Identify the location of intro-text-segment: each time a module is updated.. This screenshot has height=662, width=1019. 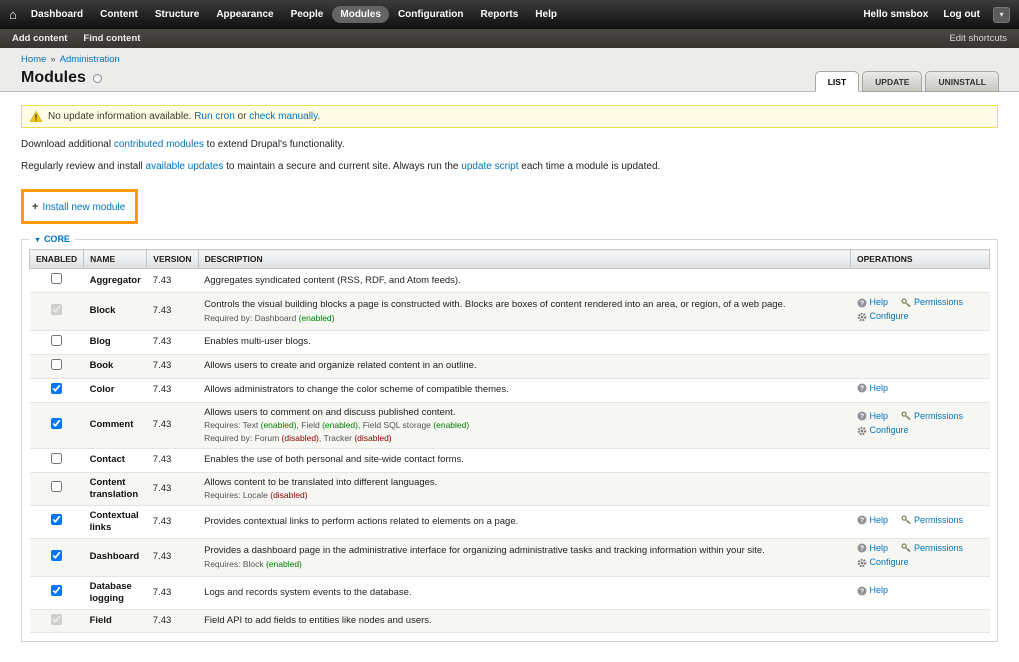
(589, 166).